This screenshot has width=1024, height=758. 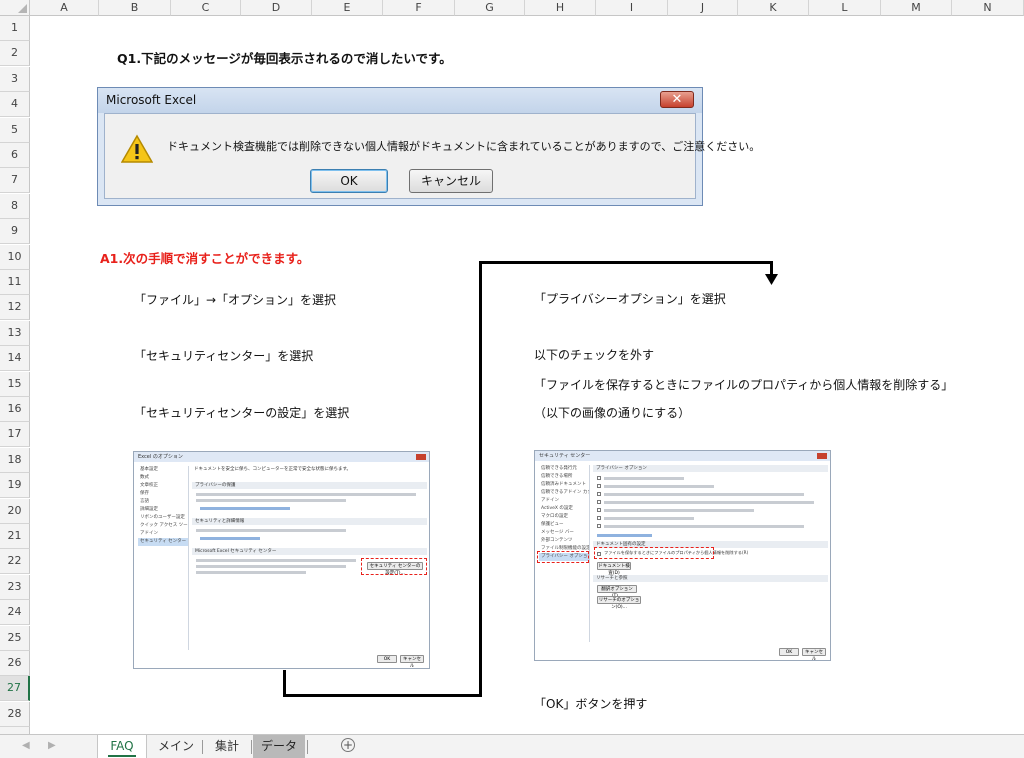 I want to click on row-header-9: 9, so click(x=15, y=232).